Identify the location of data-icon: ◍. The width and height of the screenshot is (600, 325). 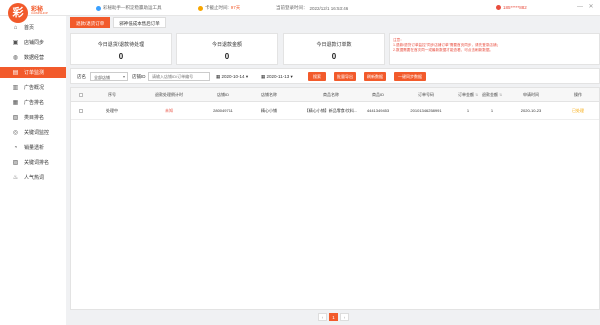
(15, 58).